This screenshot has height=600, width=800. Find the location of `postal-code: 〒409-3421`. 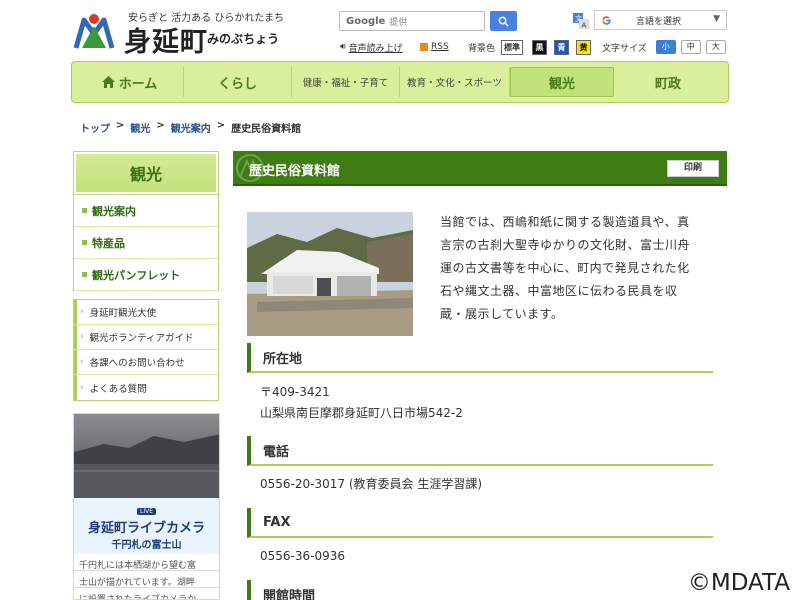

postal-code: 〒409-3421 is located at coordinates (295, 392).